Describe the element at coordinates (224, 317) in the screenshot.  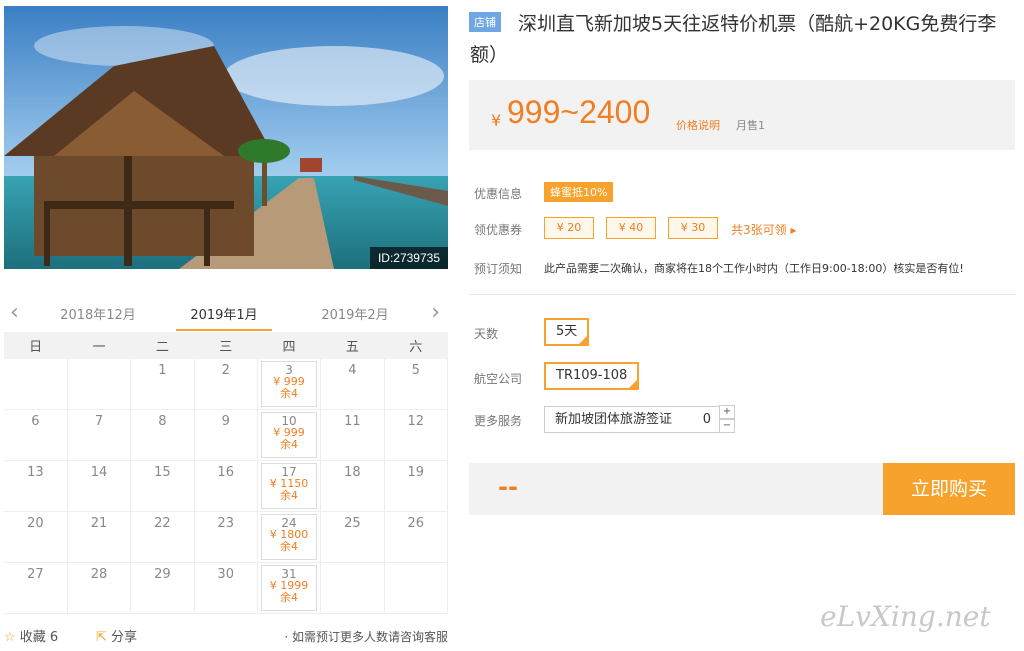
I see `tab-current-month: 2019年1月` at that location.